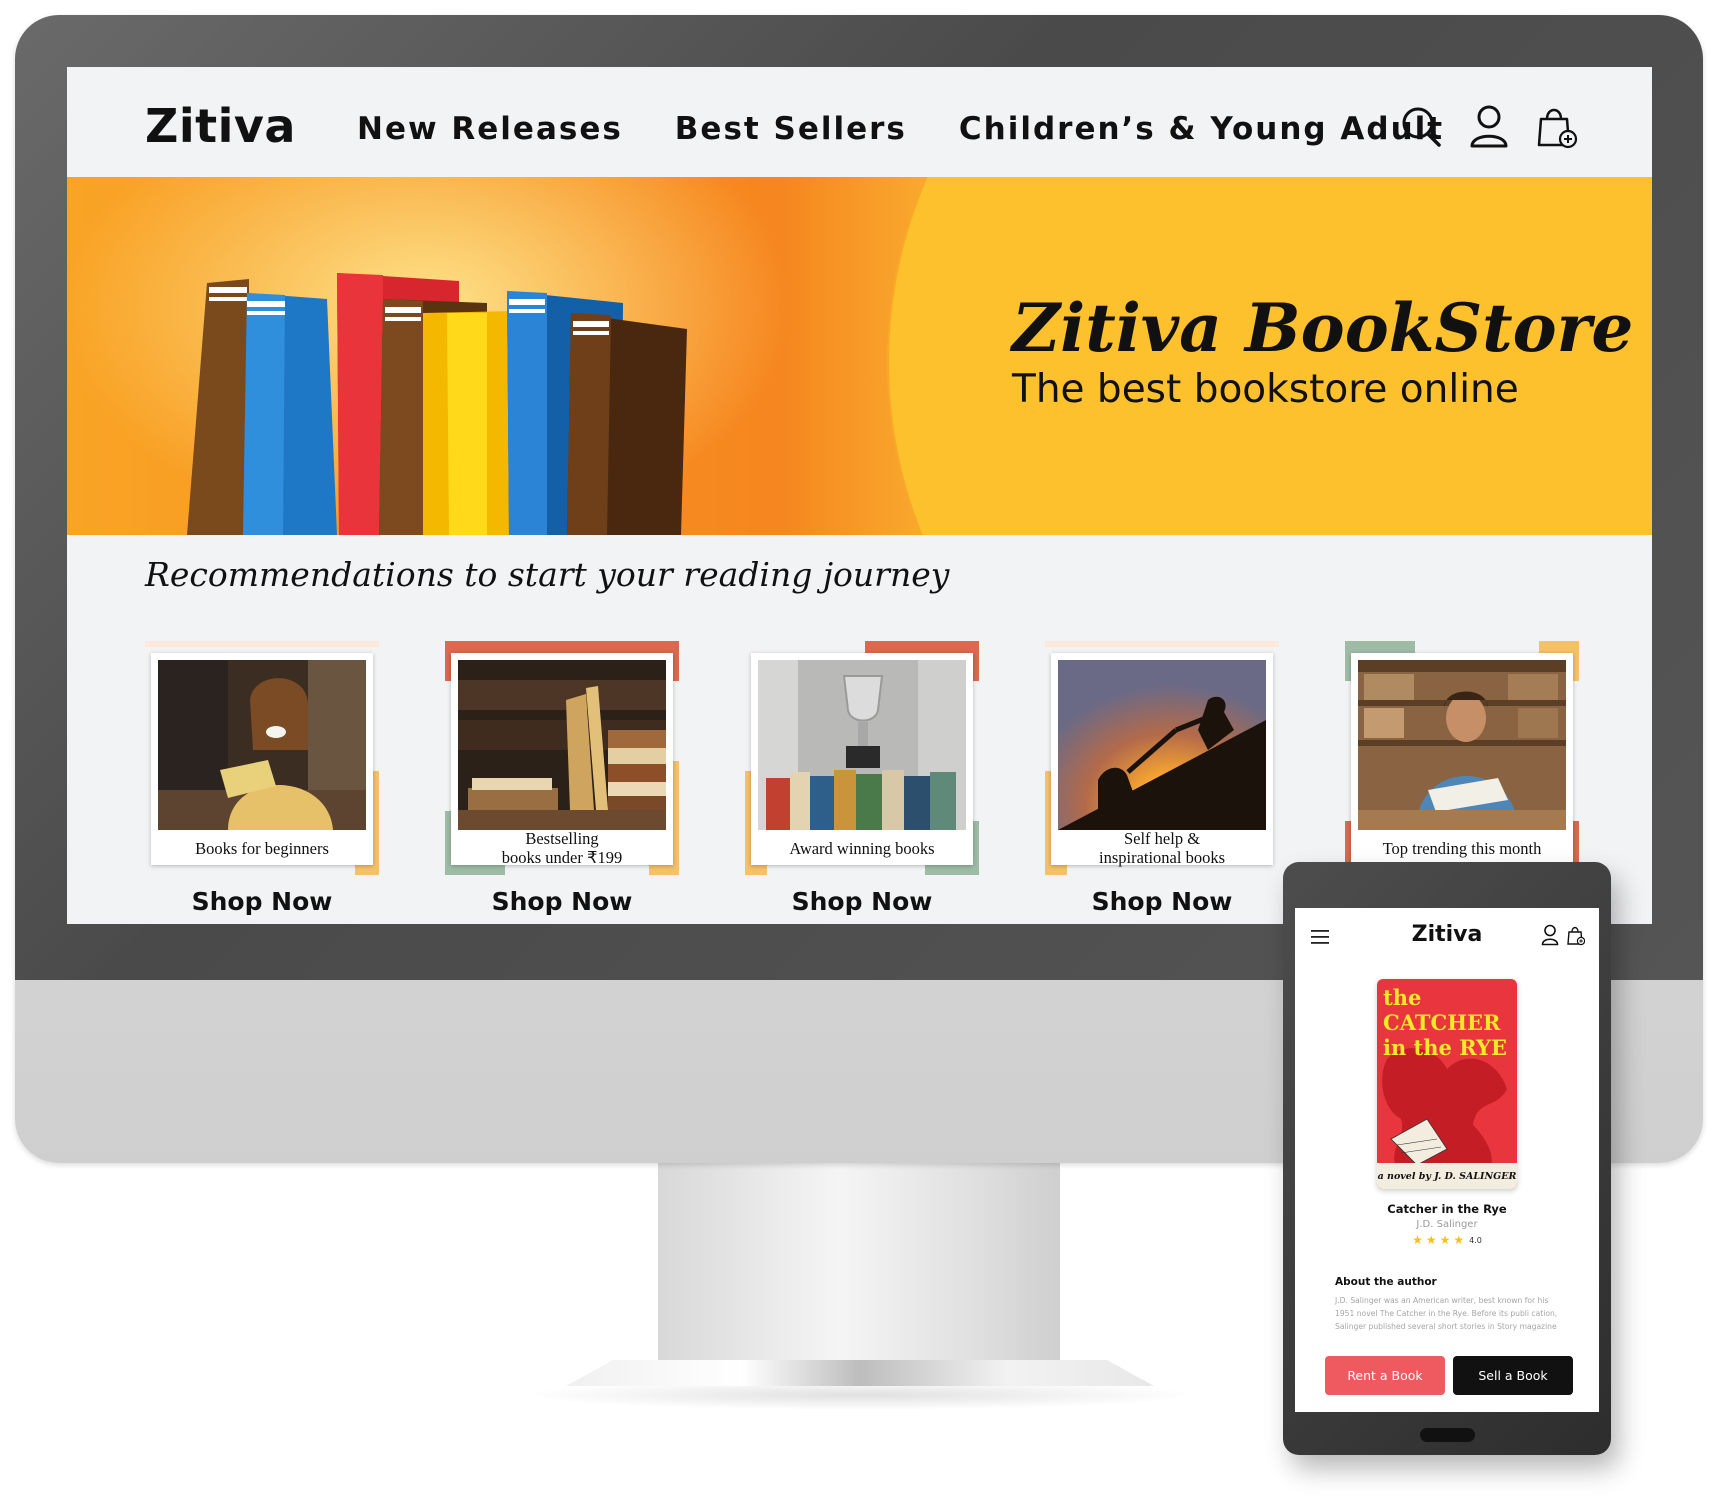 This screenshot has width=1711, height=1501. Describe the element at coordinates (1475, 1240) in the screenshot. I see `rating-value: 4.0` at that location.